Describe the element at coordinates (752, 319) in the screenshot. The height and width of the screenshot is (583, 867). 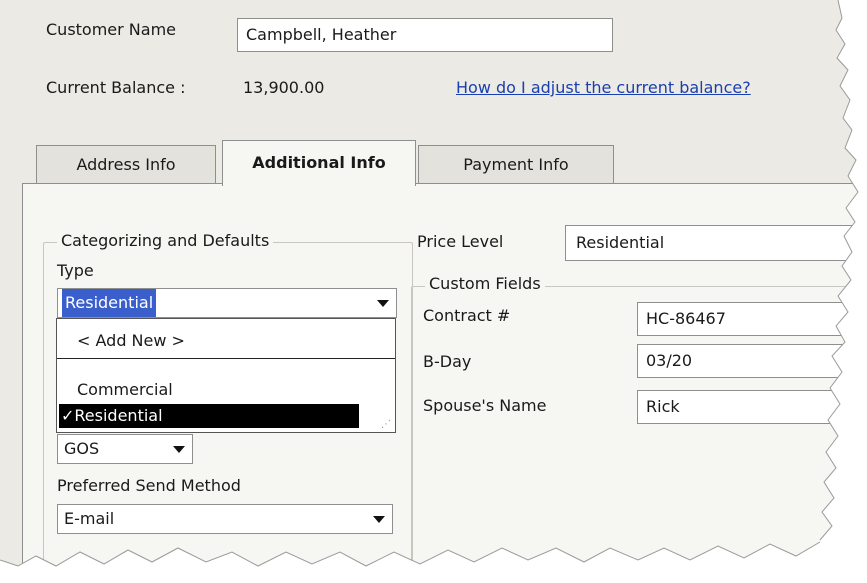
I see `contract-number-input: HC-86467` at that location.